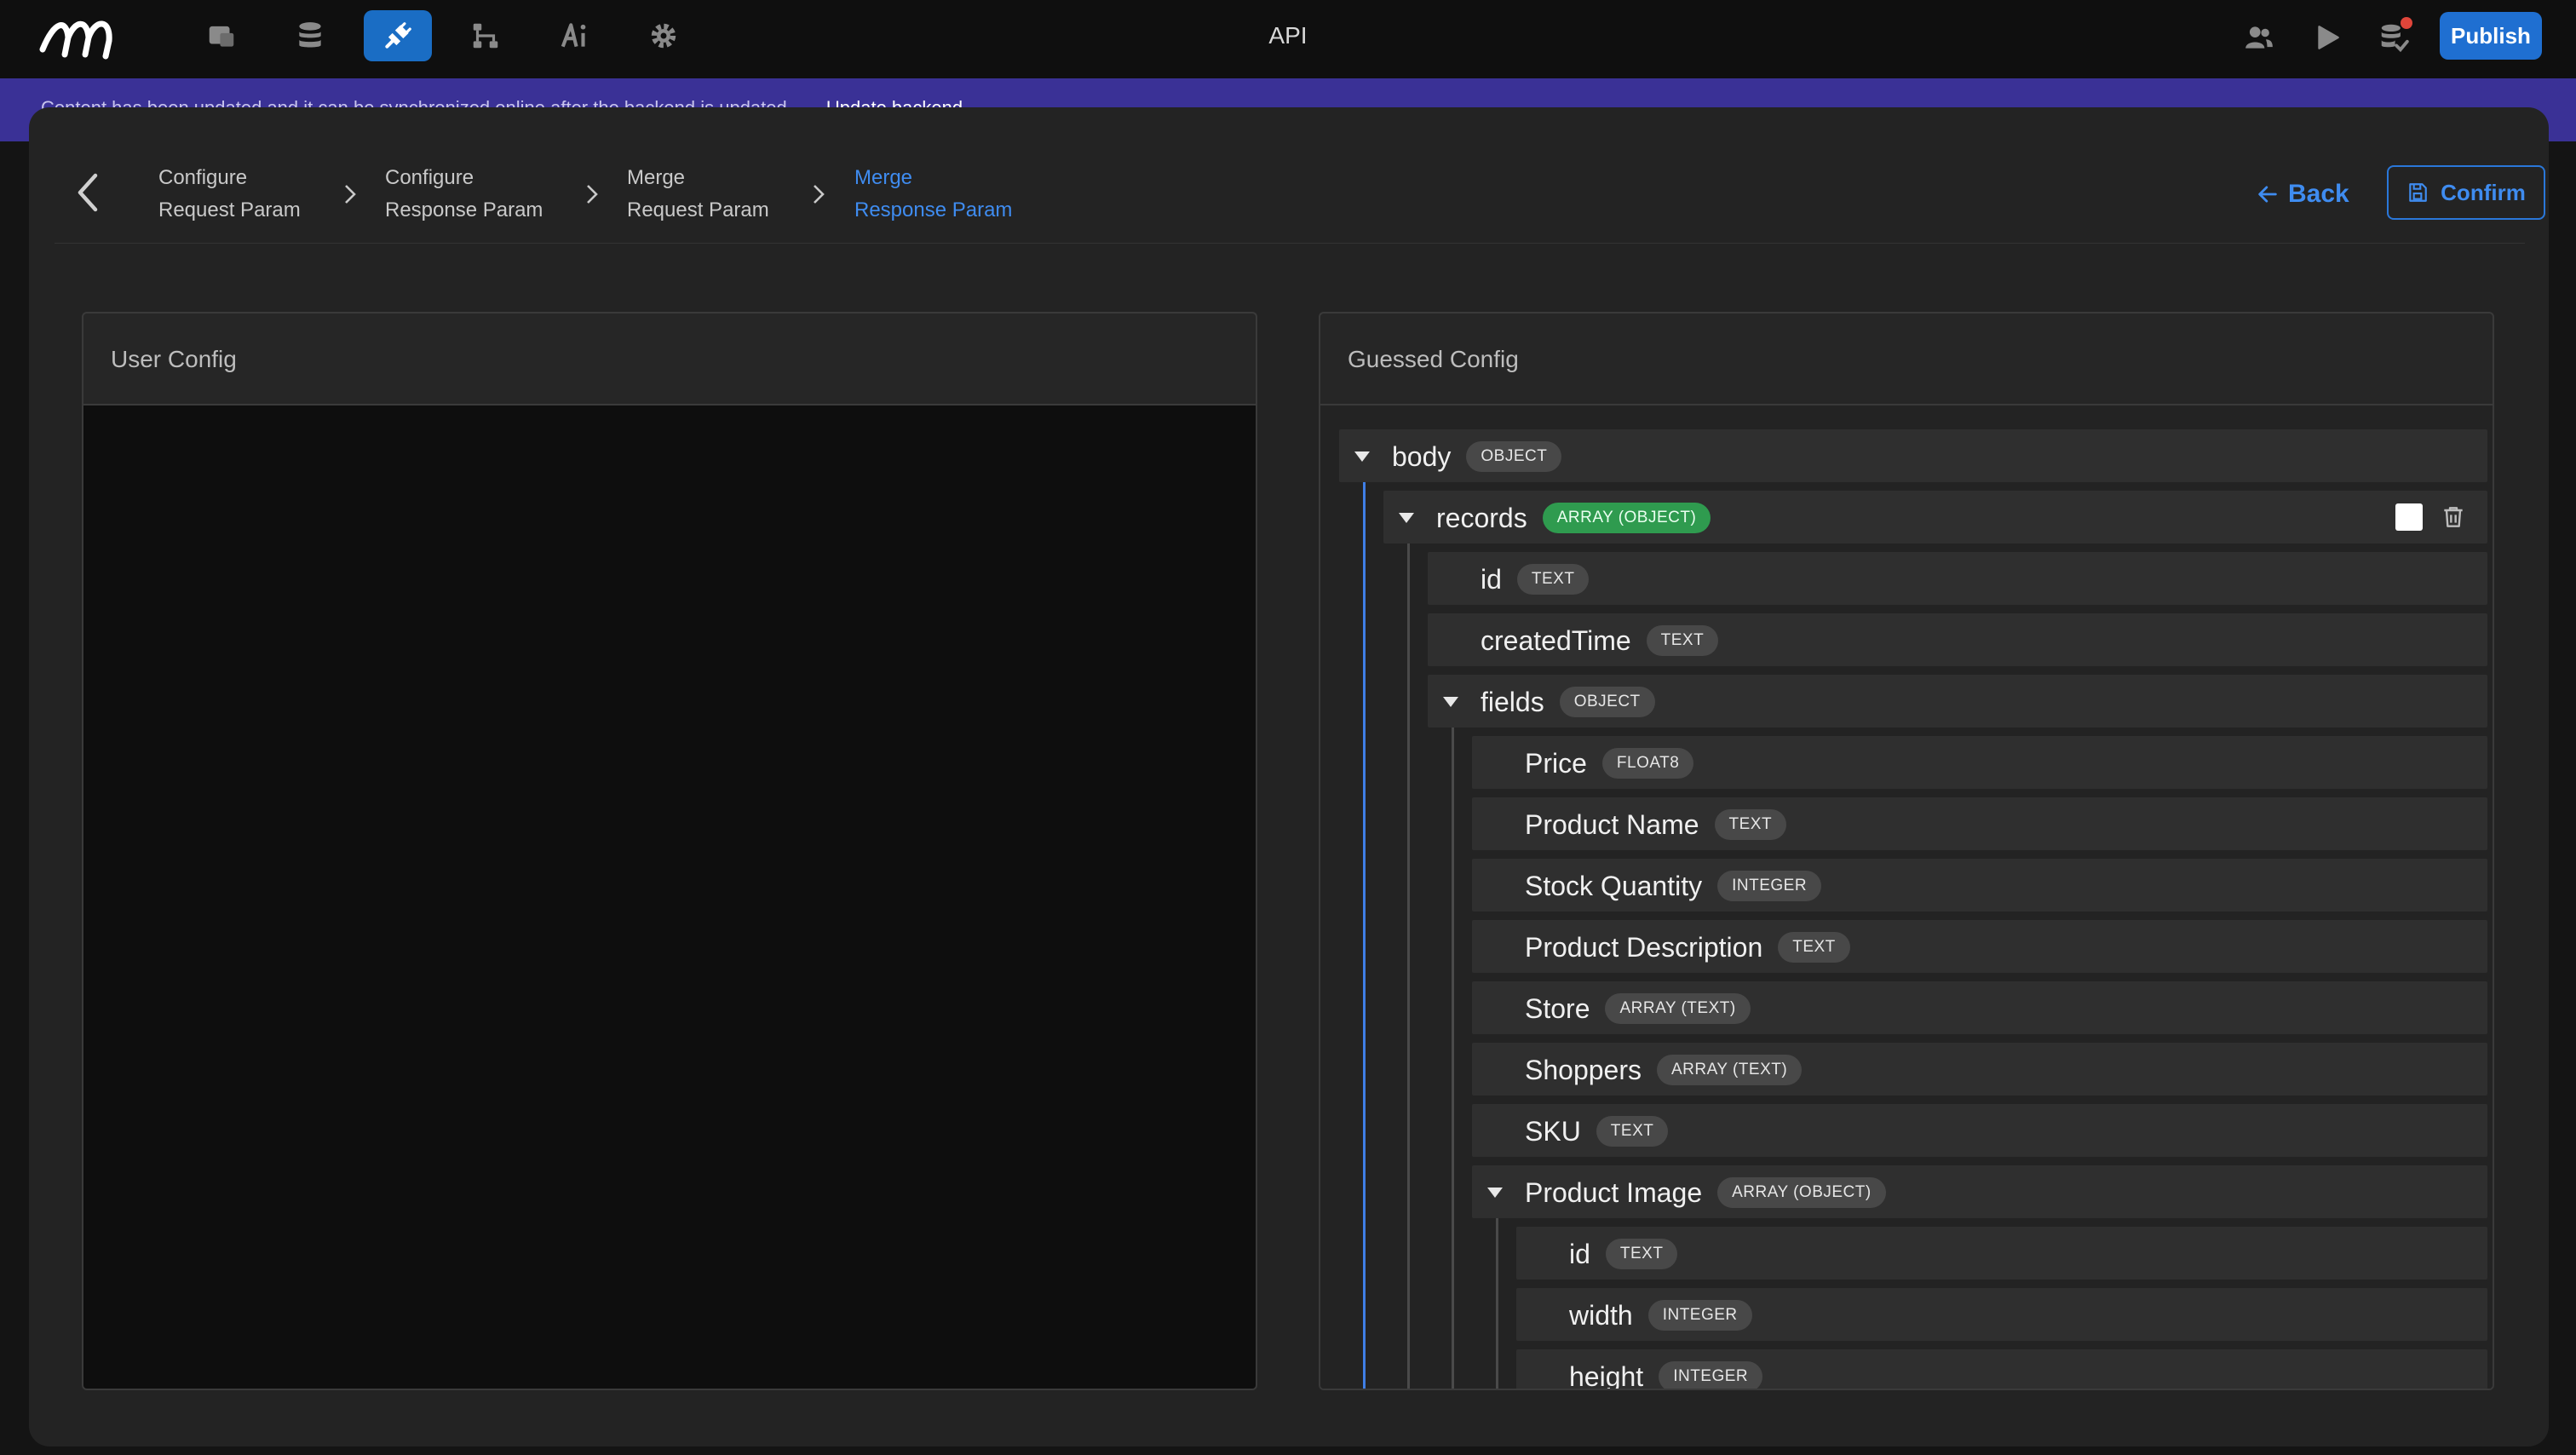 The height and width of the screenshot is (1455, 2576). What do you see at coordinates (575, 35) in the screenshot?
I see `nav-ai-button` at bounding box center [575, 35].